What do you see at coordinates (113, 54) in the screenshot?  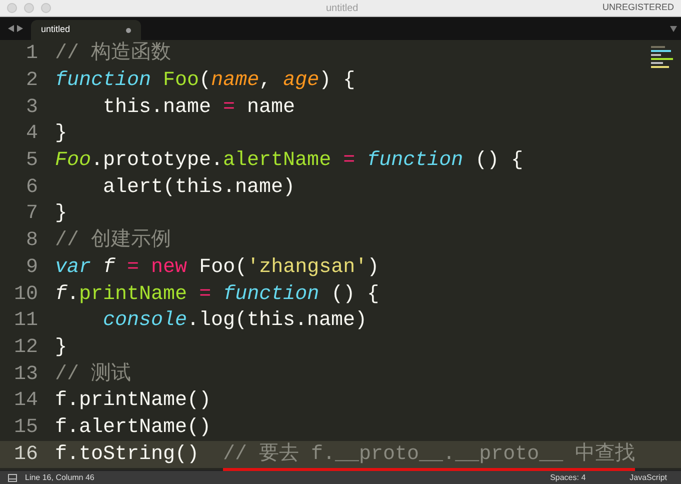 I see `code-line: // 构造函数` at bounding box center [113, 54].